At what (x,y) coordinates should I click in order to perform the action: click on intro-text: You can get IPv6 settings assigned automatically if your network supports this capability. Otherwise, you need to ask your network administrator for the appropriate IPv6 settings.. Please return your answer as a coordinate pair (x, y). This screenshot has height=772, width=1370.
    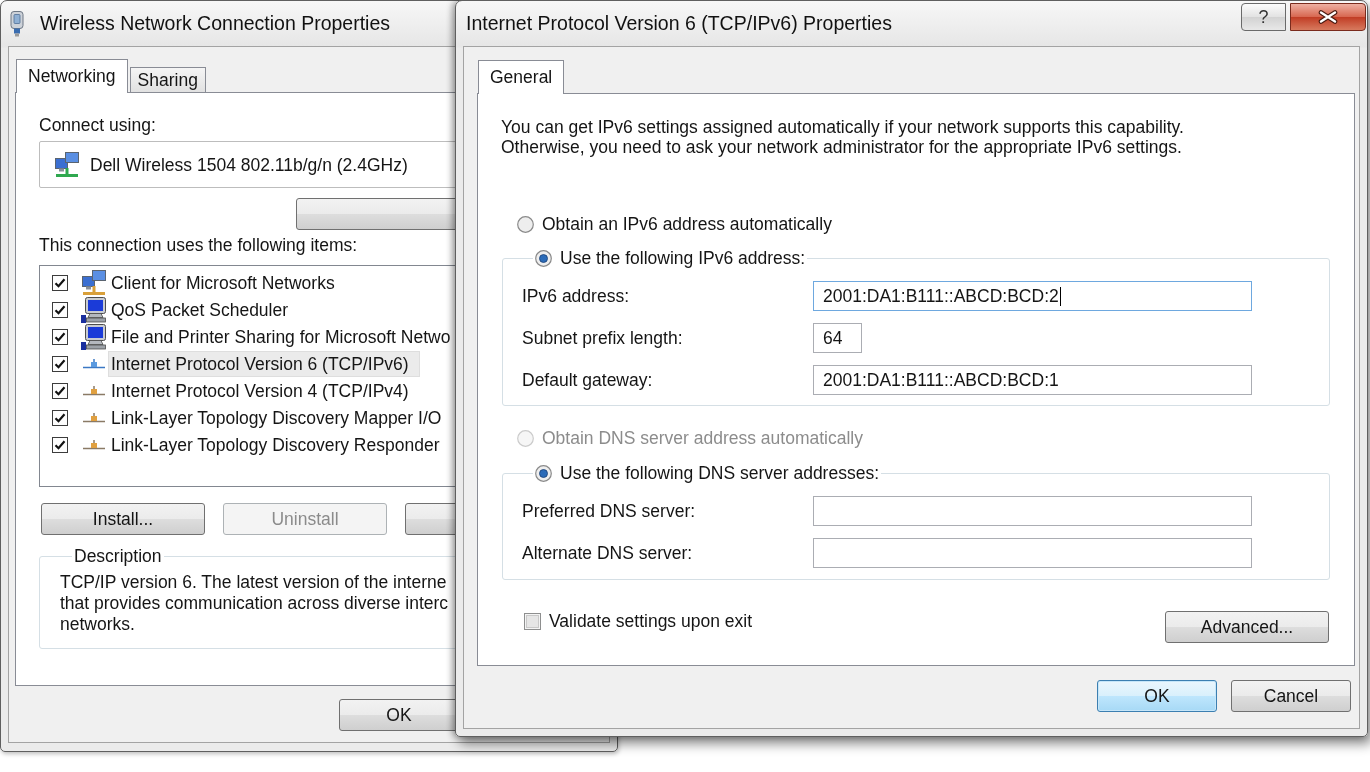
    Looking at the image, I should click on (842, 137).